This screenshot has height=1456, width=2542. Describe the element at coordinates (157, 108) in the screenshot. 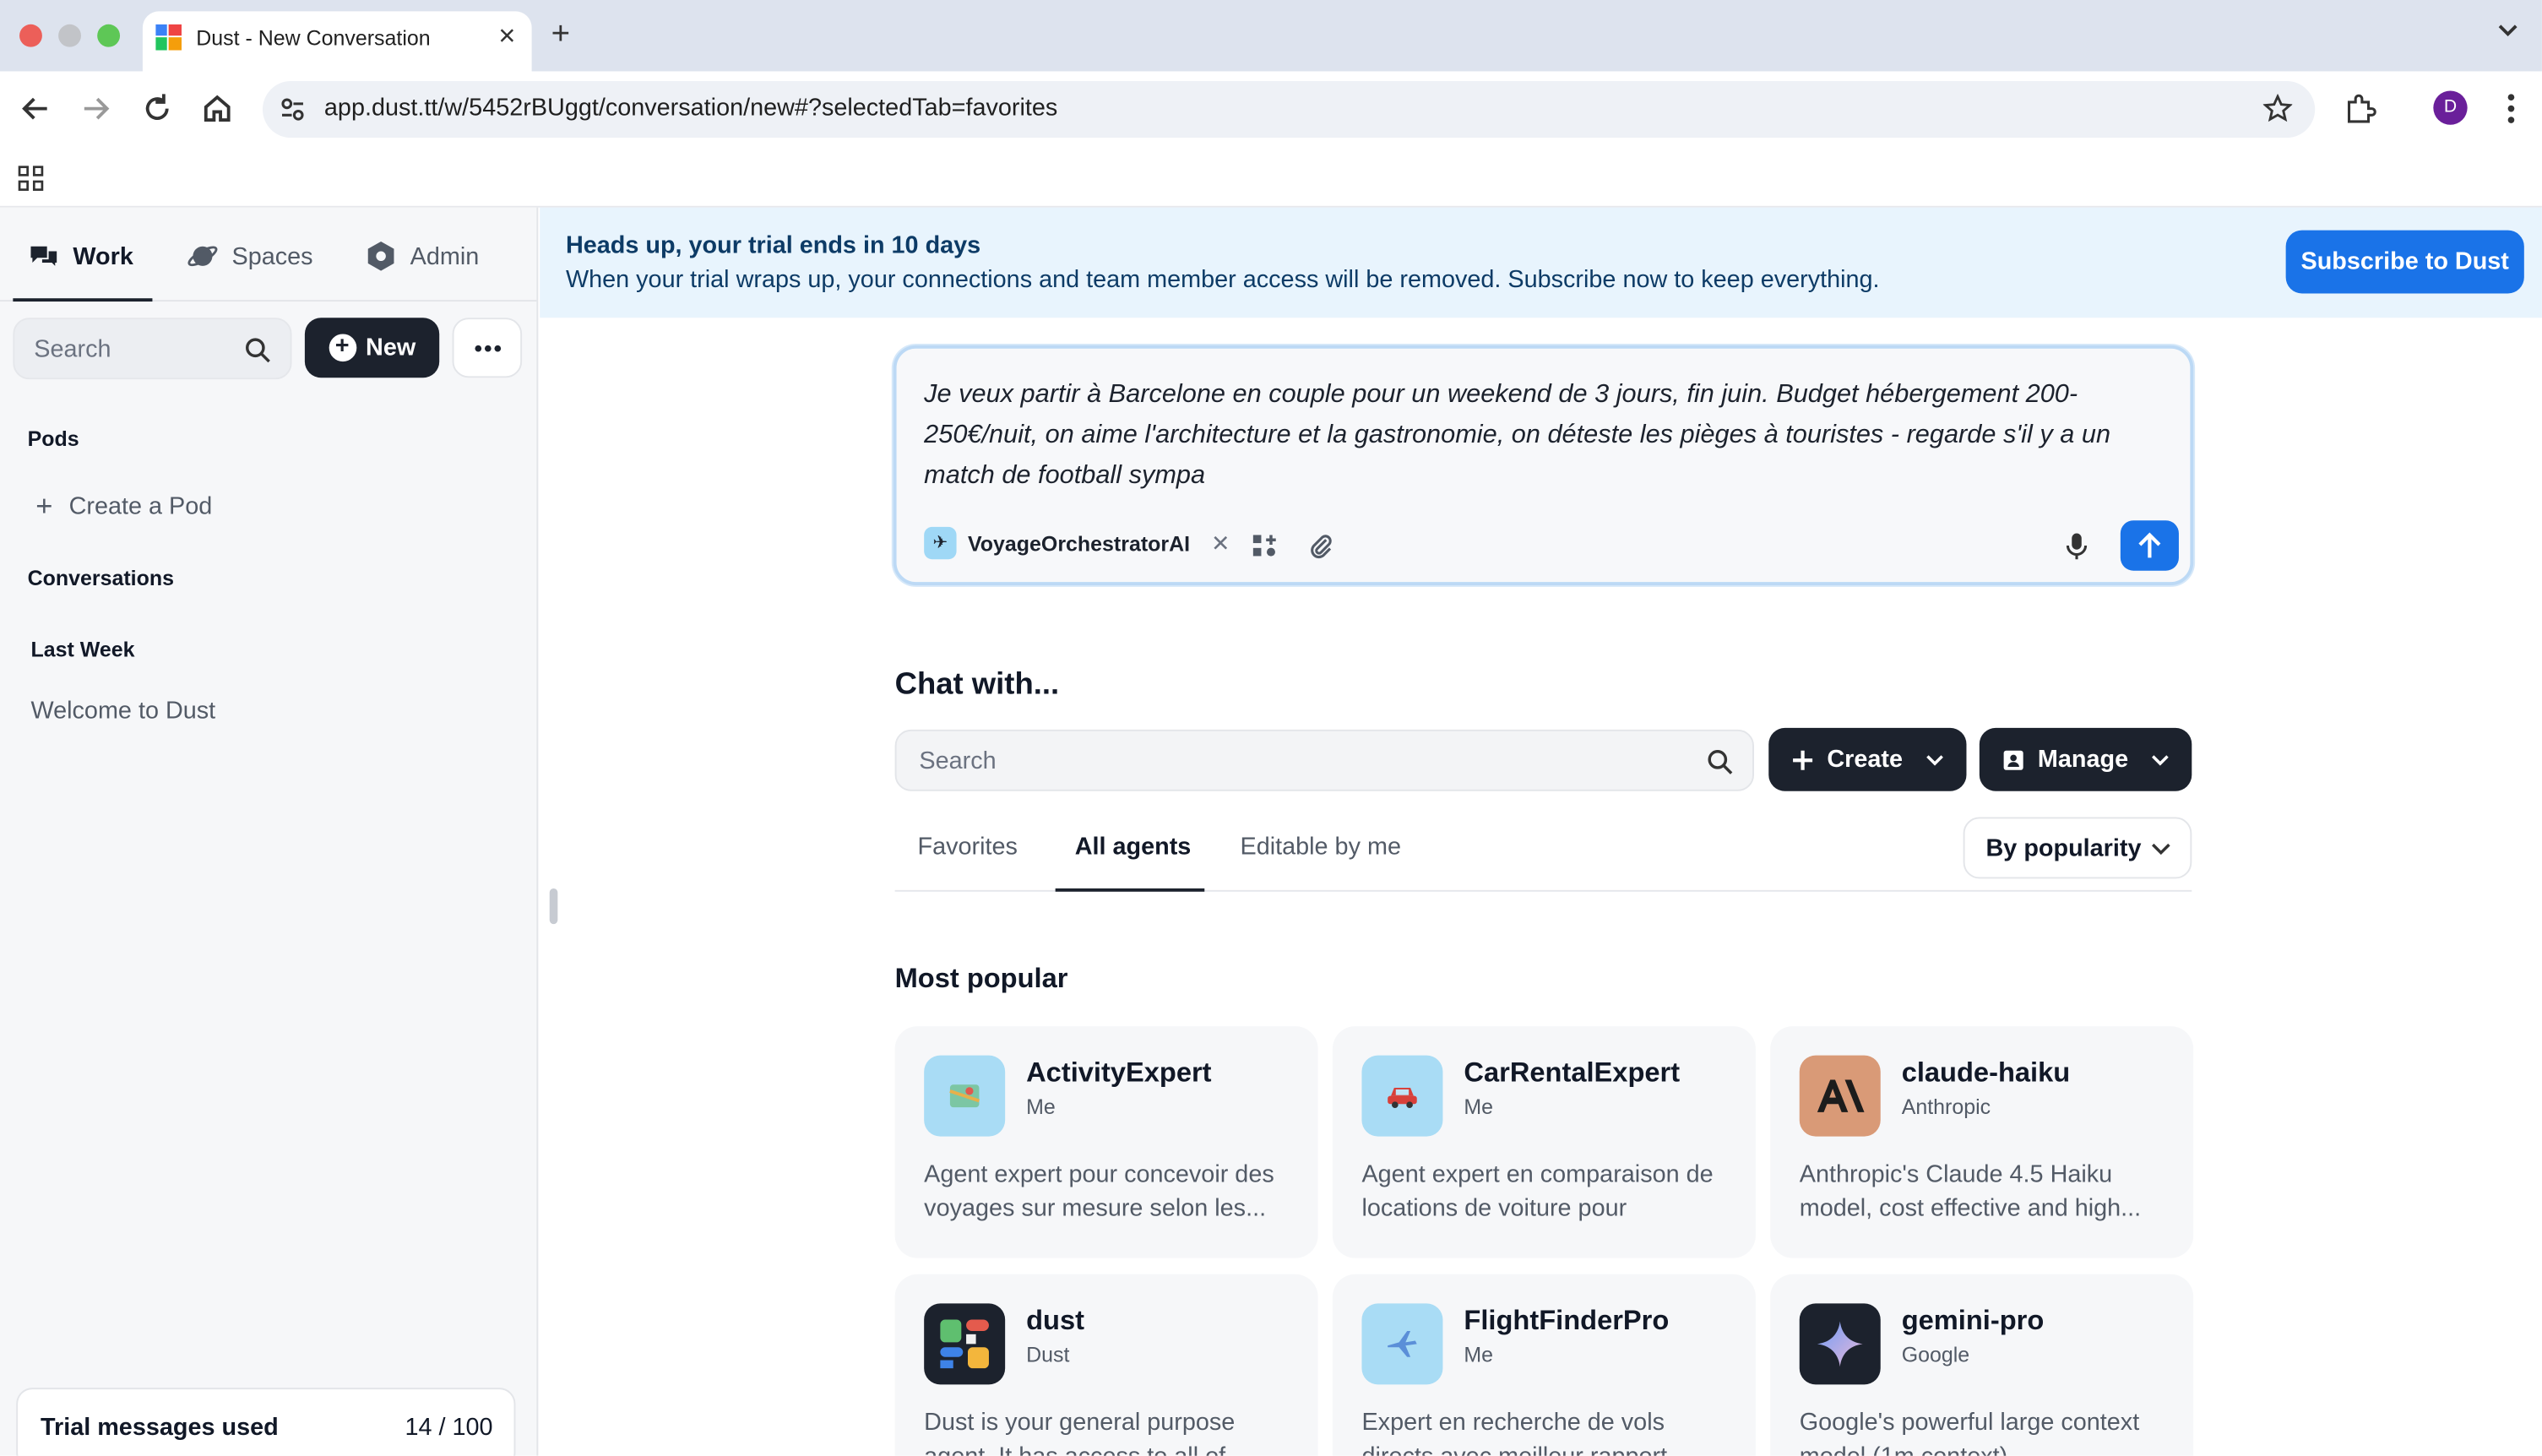

I see `reload-icon` at that location.